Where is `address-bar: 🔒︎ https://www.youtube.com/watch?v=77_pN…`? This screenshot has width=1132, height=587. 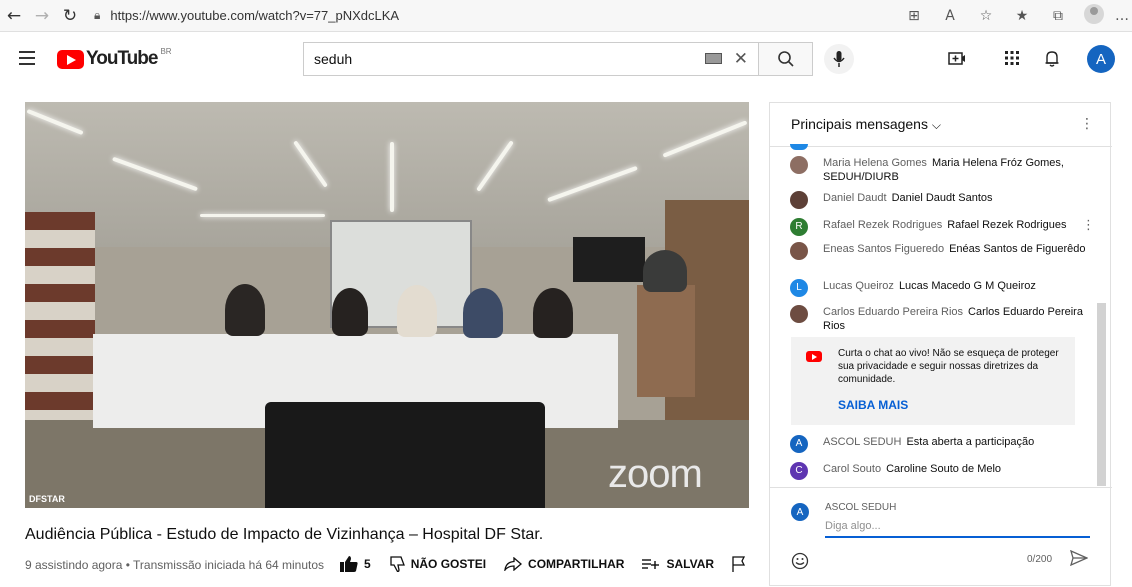 address-bar: 🔒︎ https://www.youtube.com/watch?v=77_pN… is located at coordinates (246, 16).